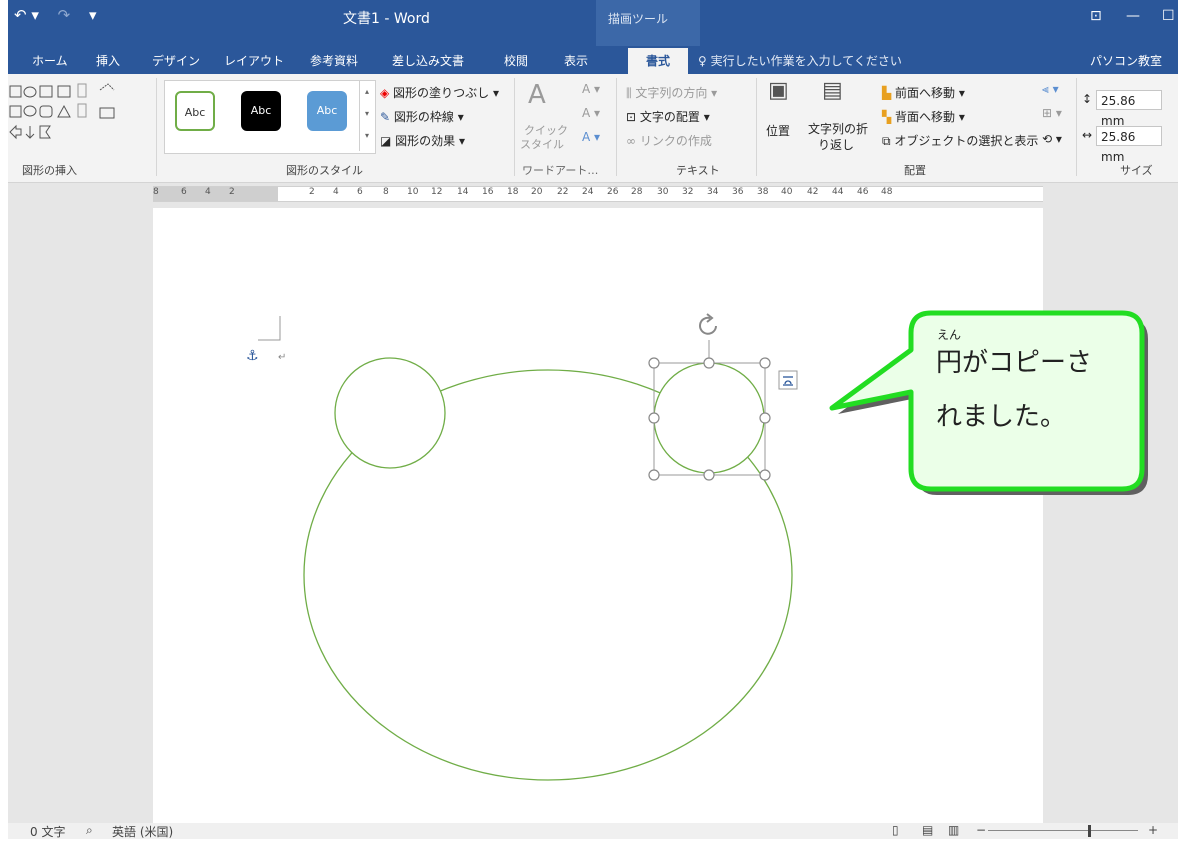  I want to click on callout-text: 円がコピーさ れました。, so click(1041, 390).